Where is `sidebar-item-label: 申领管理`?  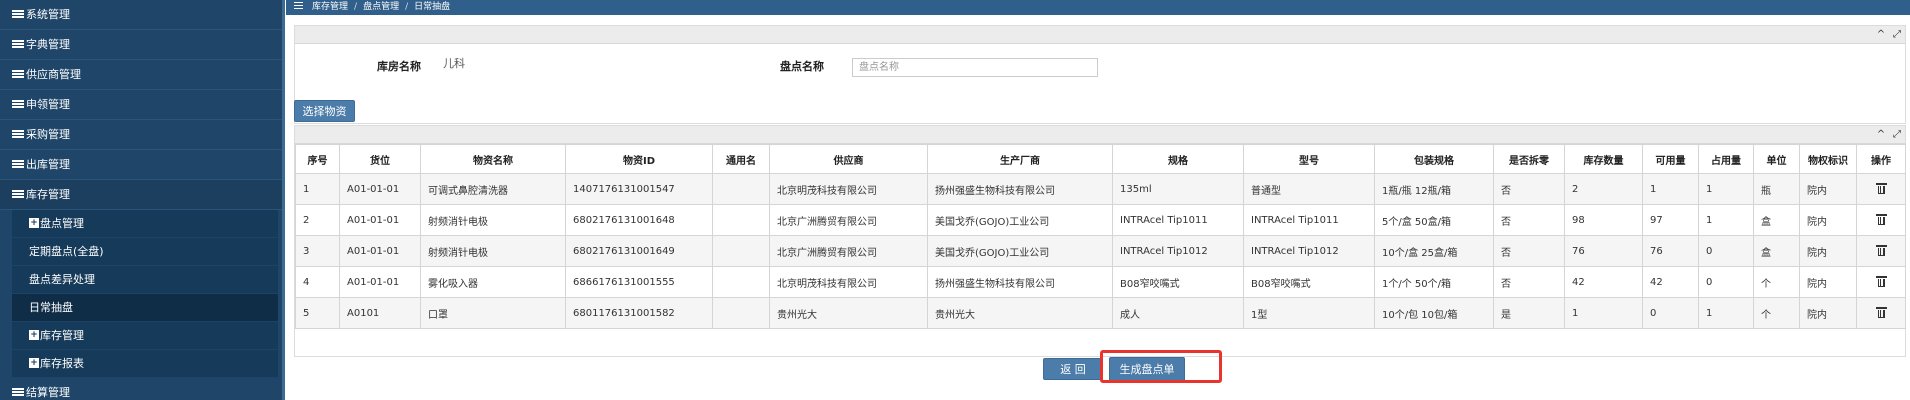 sidebar-item-label: 申领管理 is located at coordinates (48, 104).